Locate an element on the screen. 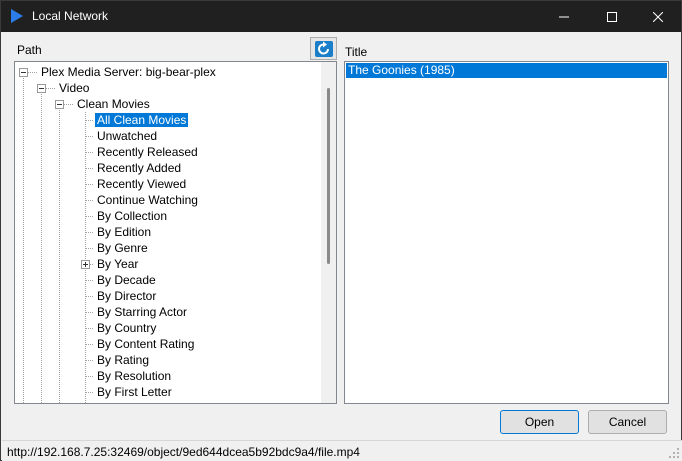  open-button: Open is located at coordinates (539, 422).